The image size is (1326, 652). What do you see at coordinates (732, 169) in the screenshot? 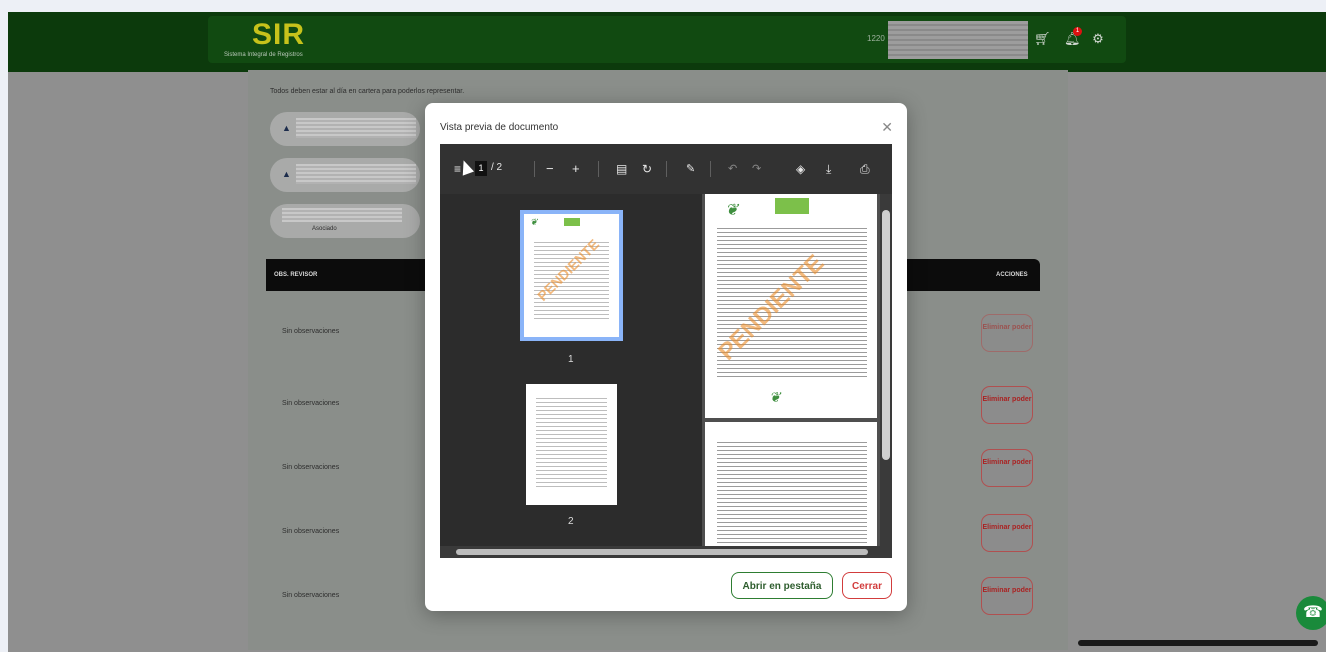
I see `undo-icon: ↶` at bounding box center [732, 169].